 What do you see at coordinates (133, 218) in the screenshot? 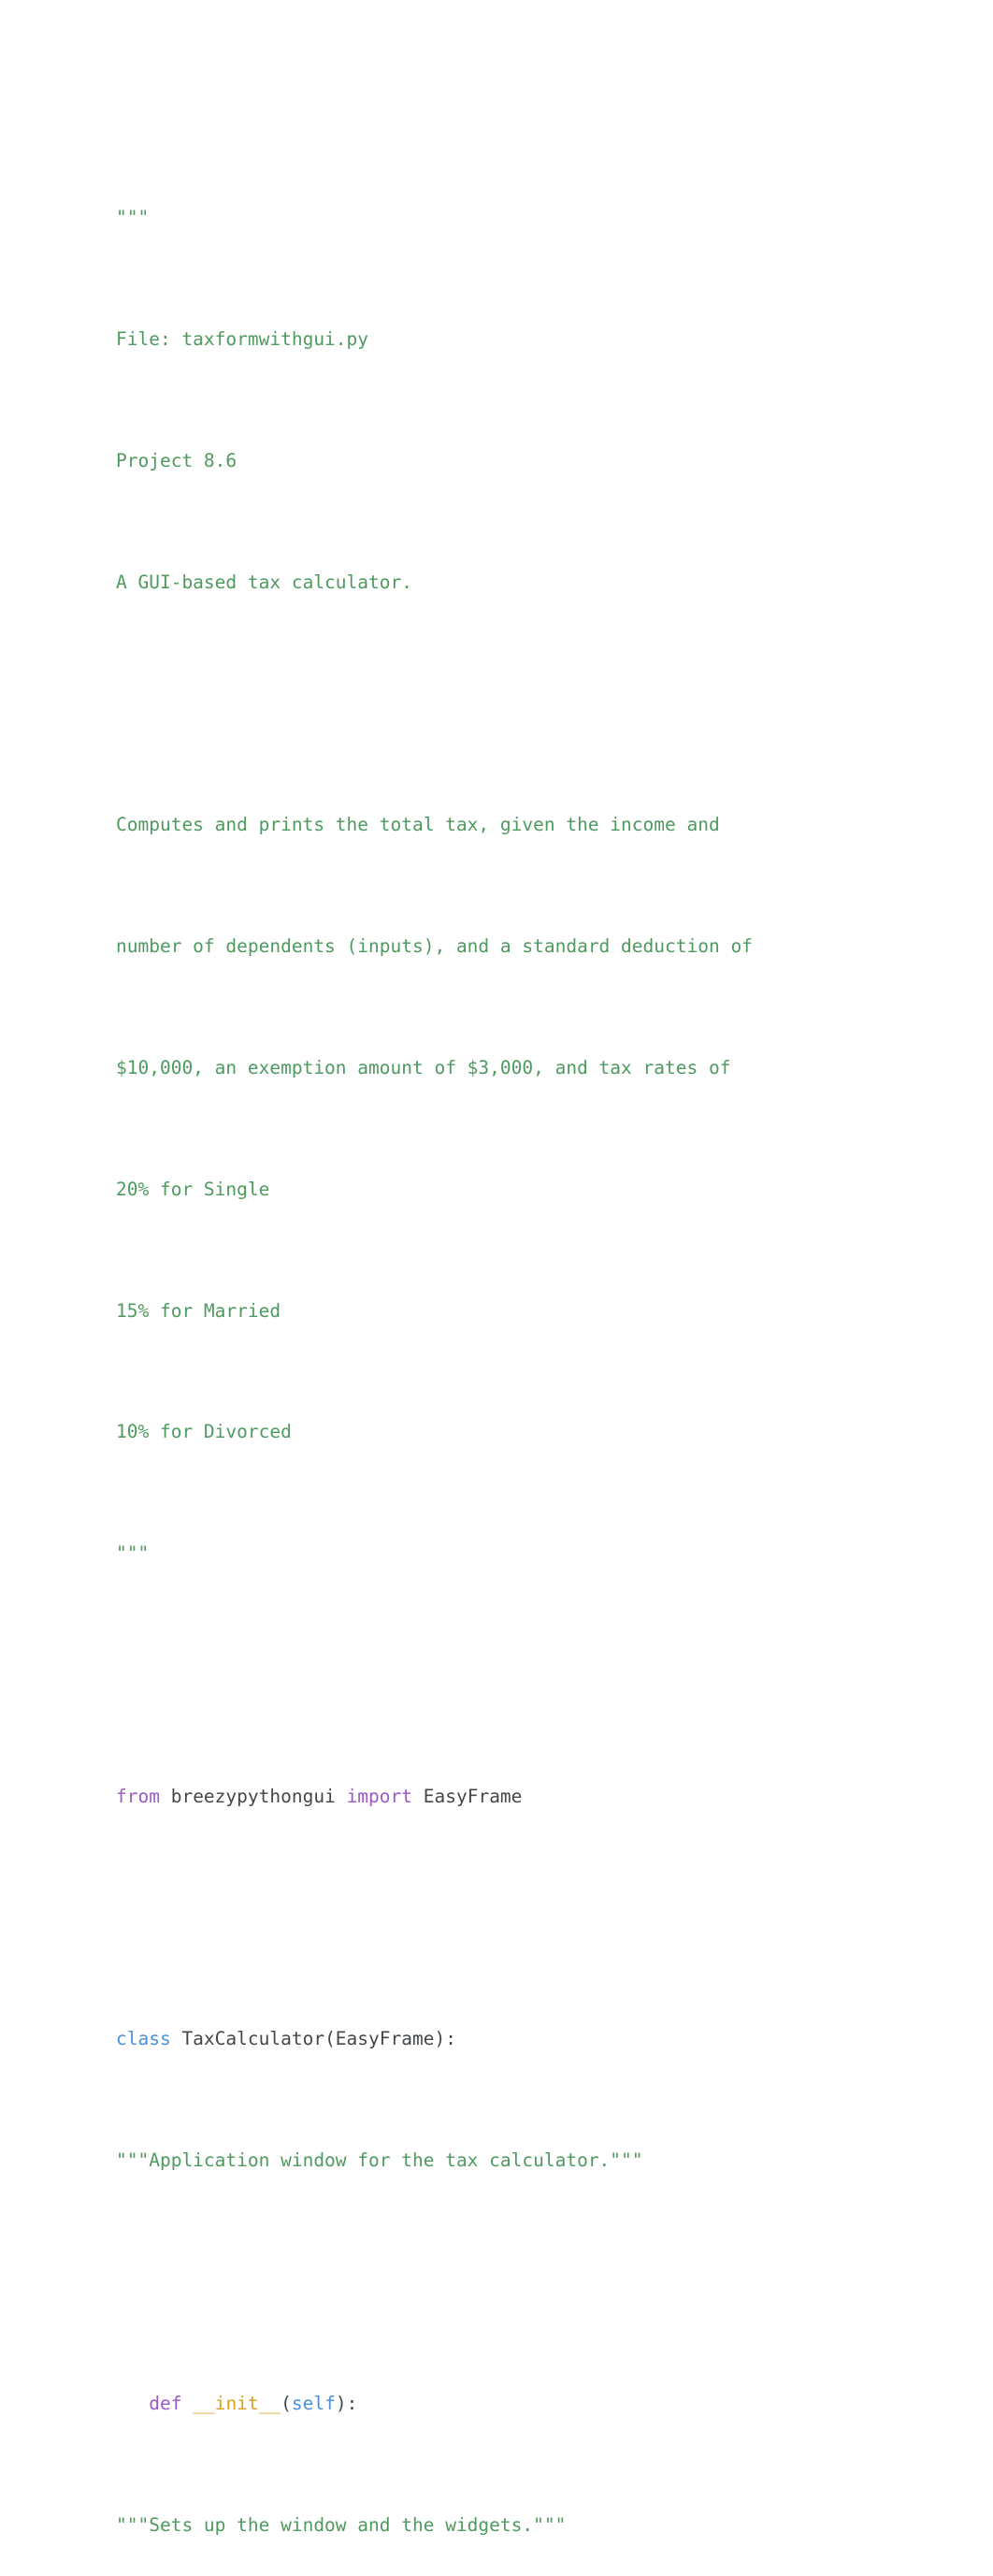
I see `docstring-open-delimiter: """` at bounding box center [133, 218].